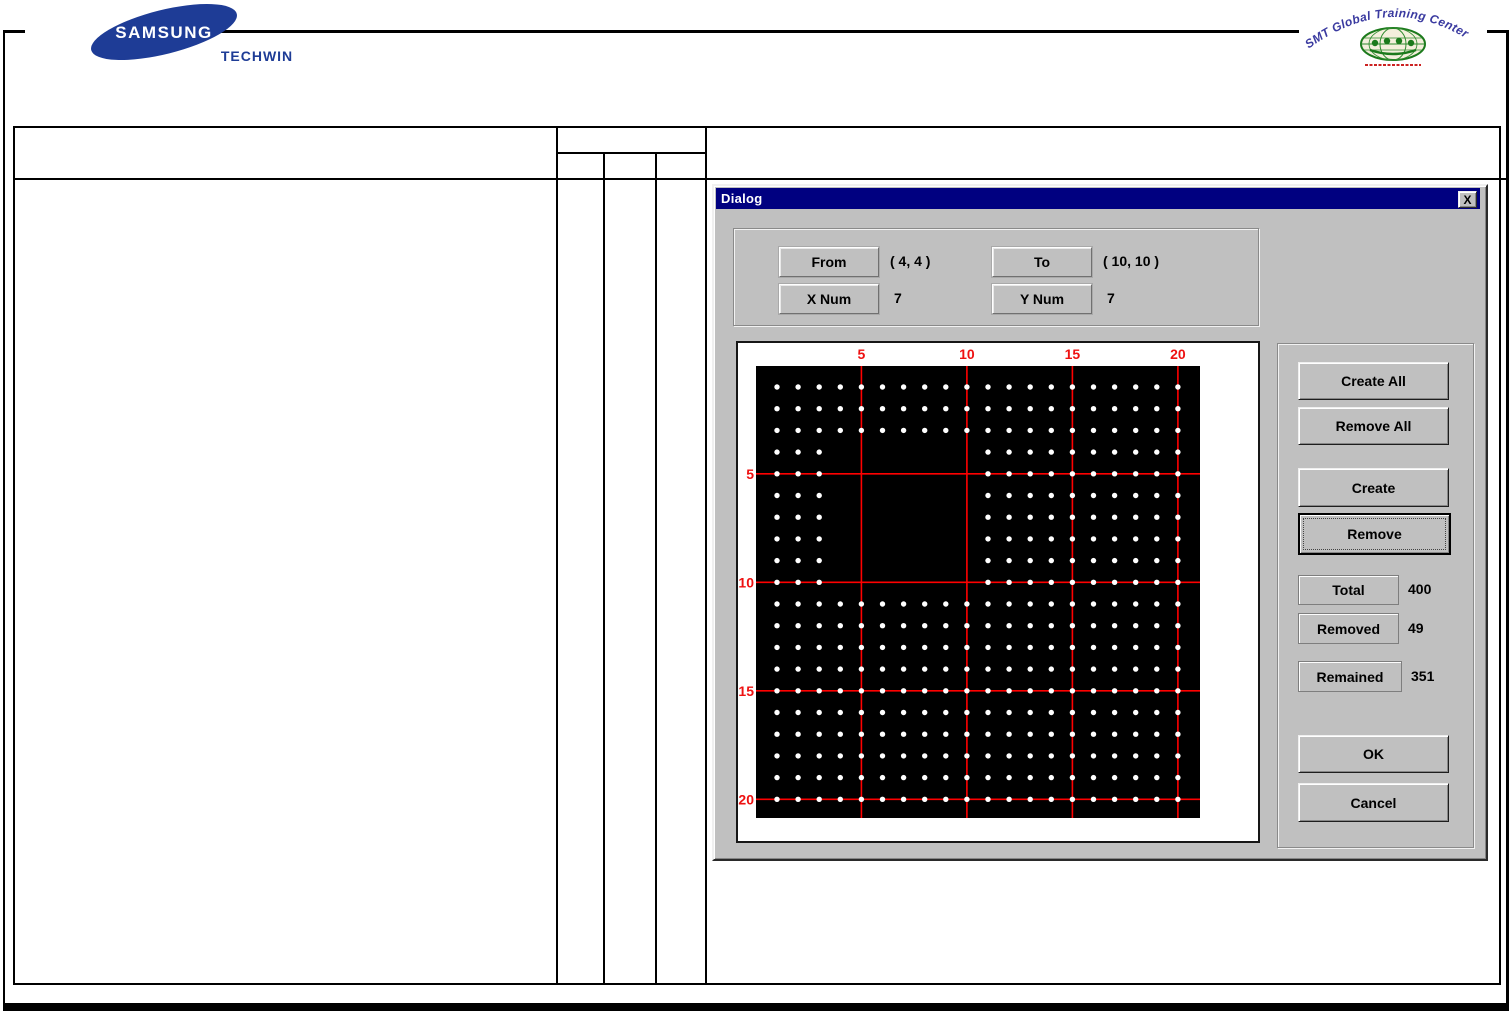  Describe the element at coordinates (1098, 198) in the screenshot. I see `dialog-titlebar: Dialog X` at that location.